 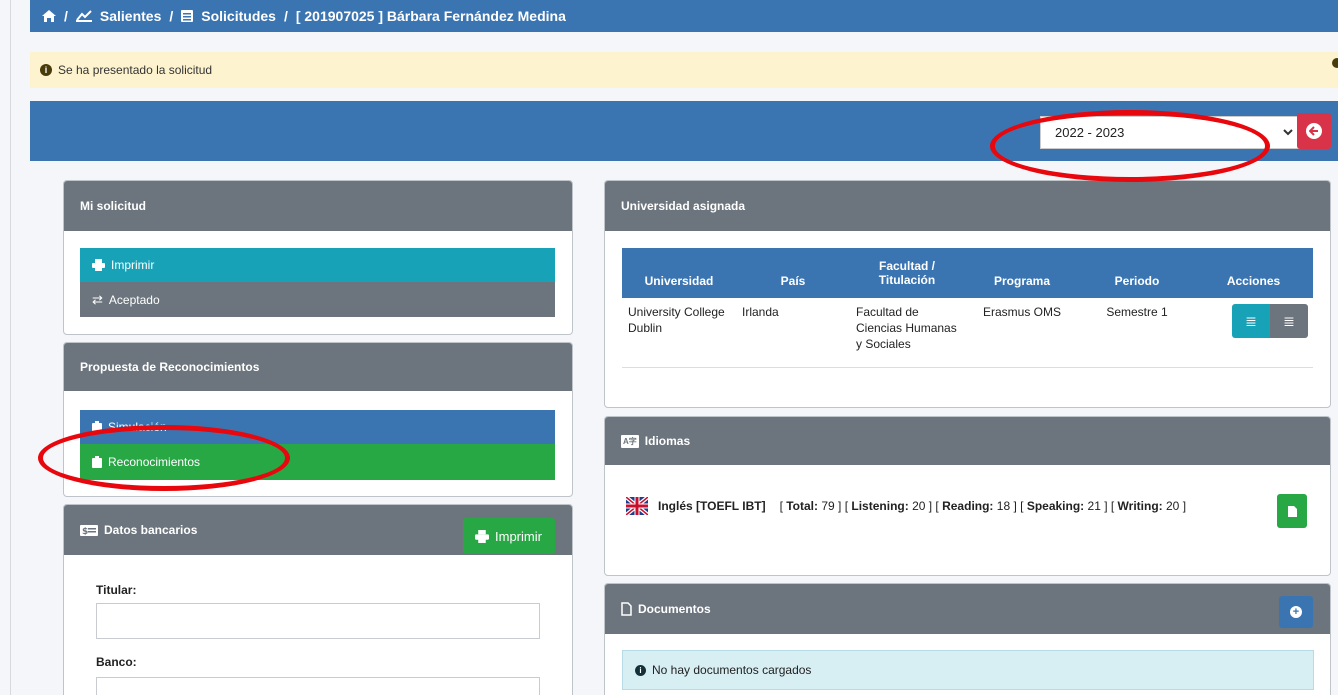 What do you see at coordinates (318, 367) in the screenshot?
I see `propuesta-header: Propuesta de Reconocimientos` at bounding box center [318, 367].